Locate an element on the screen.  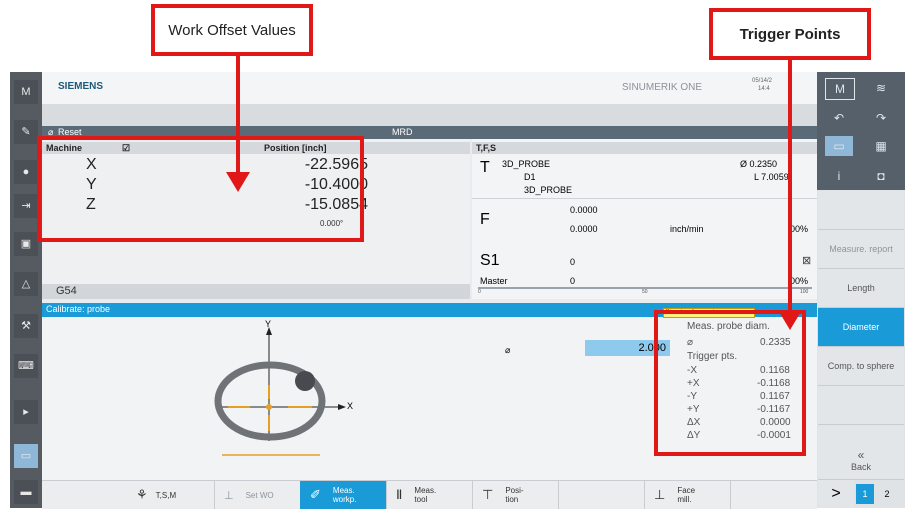
softkey-position: ⊤ Posi- tion is located at coordinates (515, 495).